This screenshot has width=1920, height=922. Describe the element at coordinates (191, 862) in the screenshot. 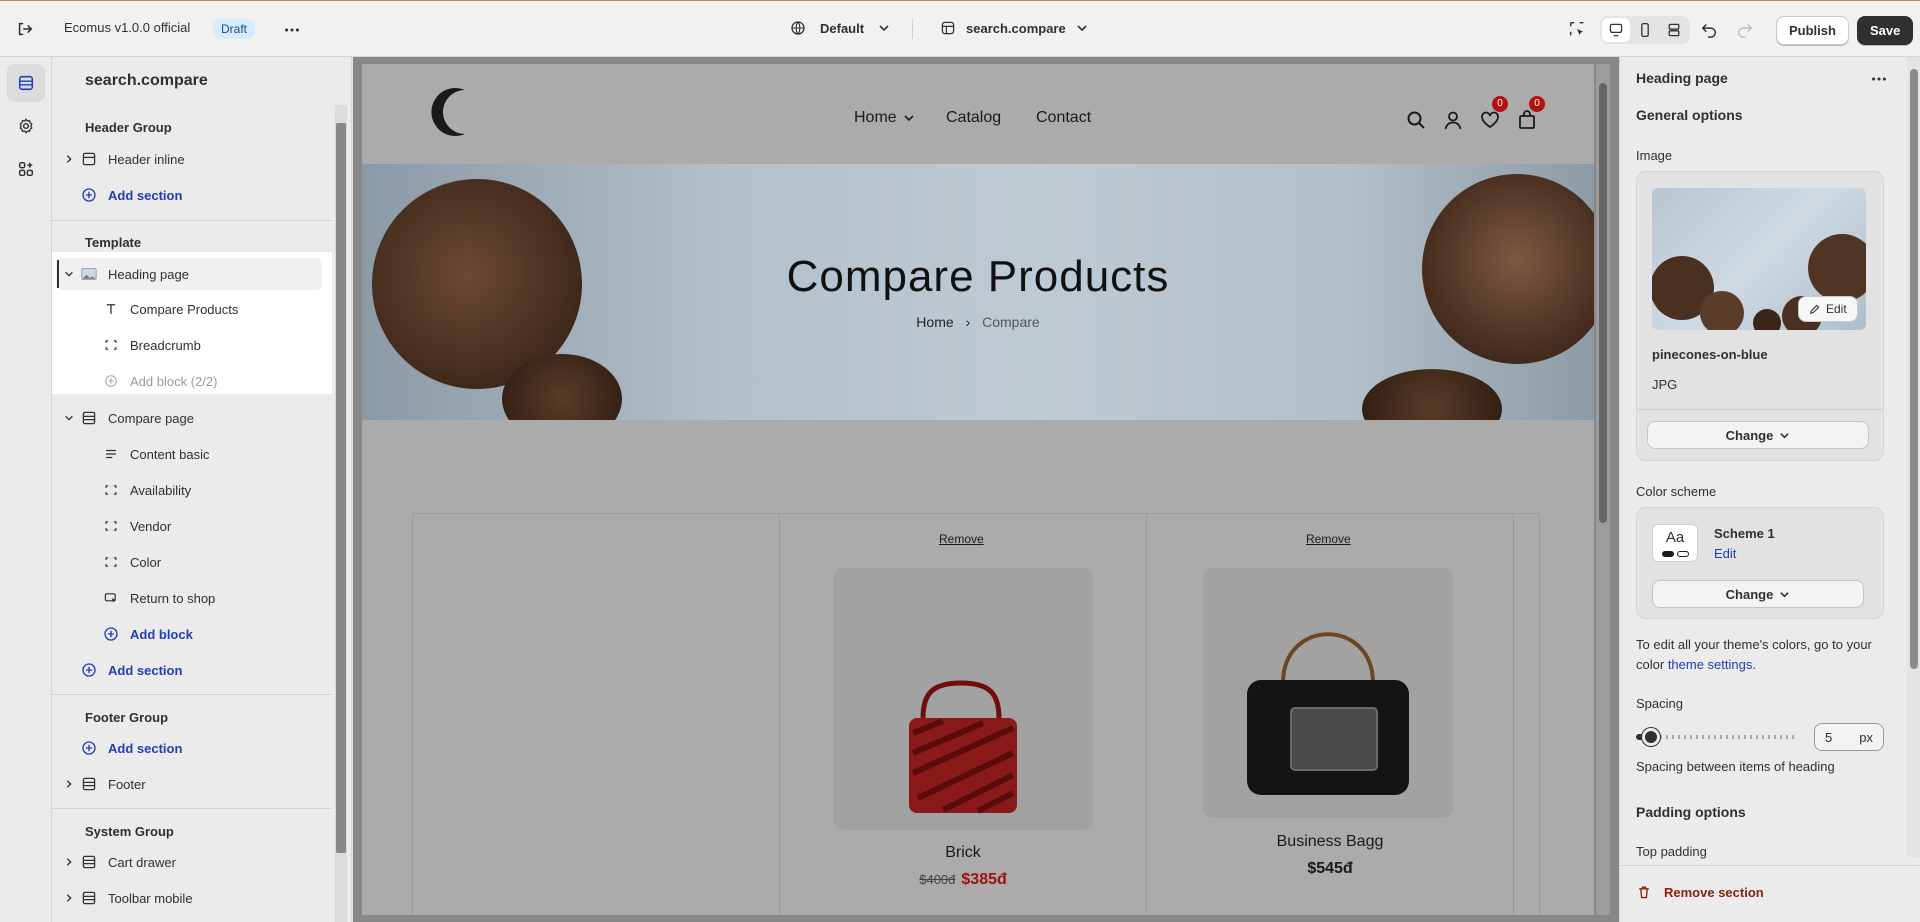

I see `section-cart-drawer: Cart drawer` at that location.